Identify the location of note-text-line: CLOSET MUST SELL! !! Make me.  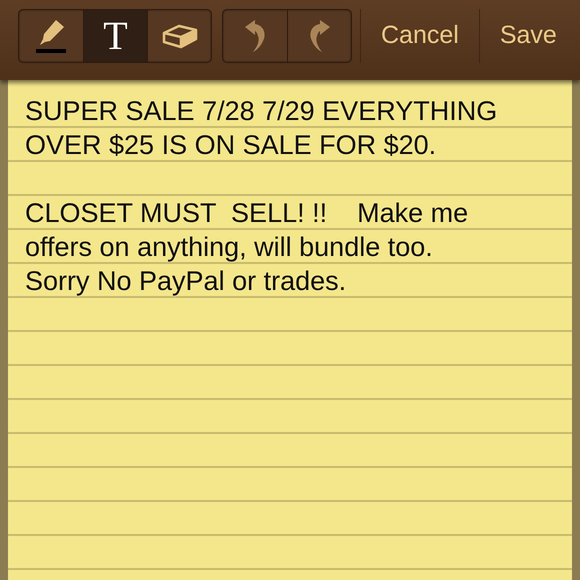
(246, 213).